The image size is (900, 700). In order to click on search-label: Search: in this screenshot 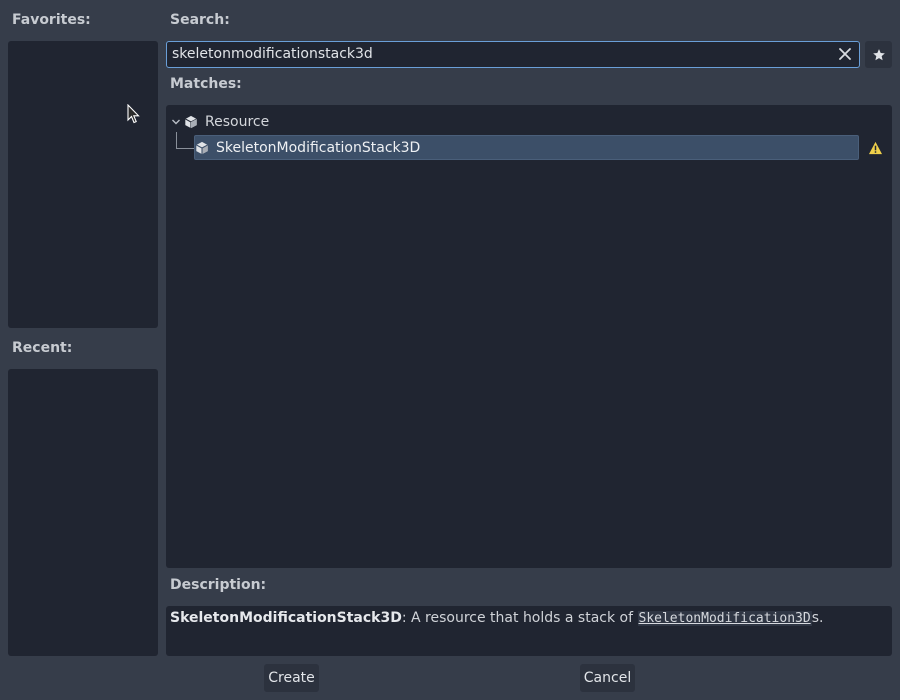, I will do `click(200, 20)`.